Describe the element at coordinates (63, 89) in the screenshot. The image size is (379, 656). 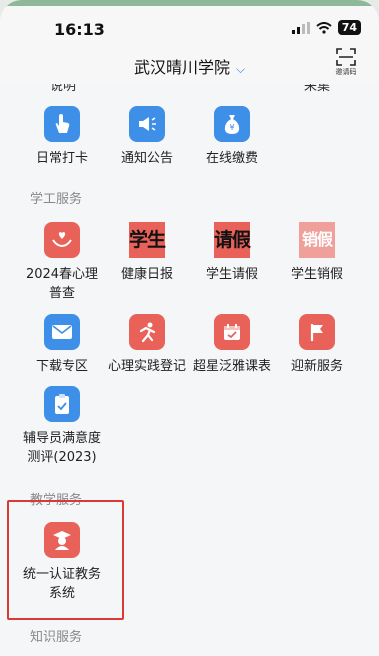
I see `cut-label-left: 说明` at that location.